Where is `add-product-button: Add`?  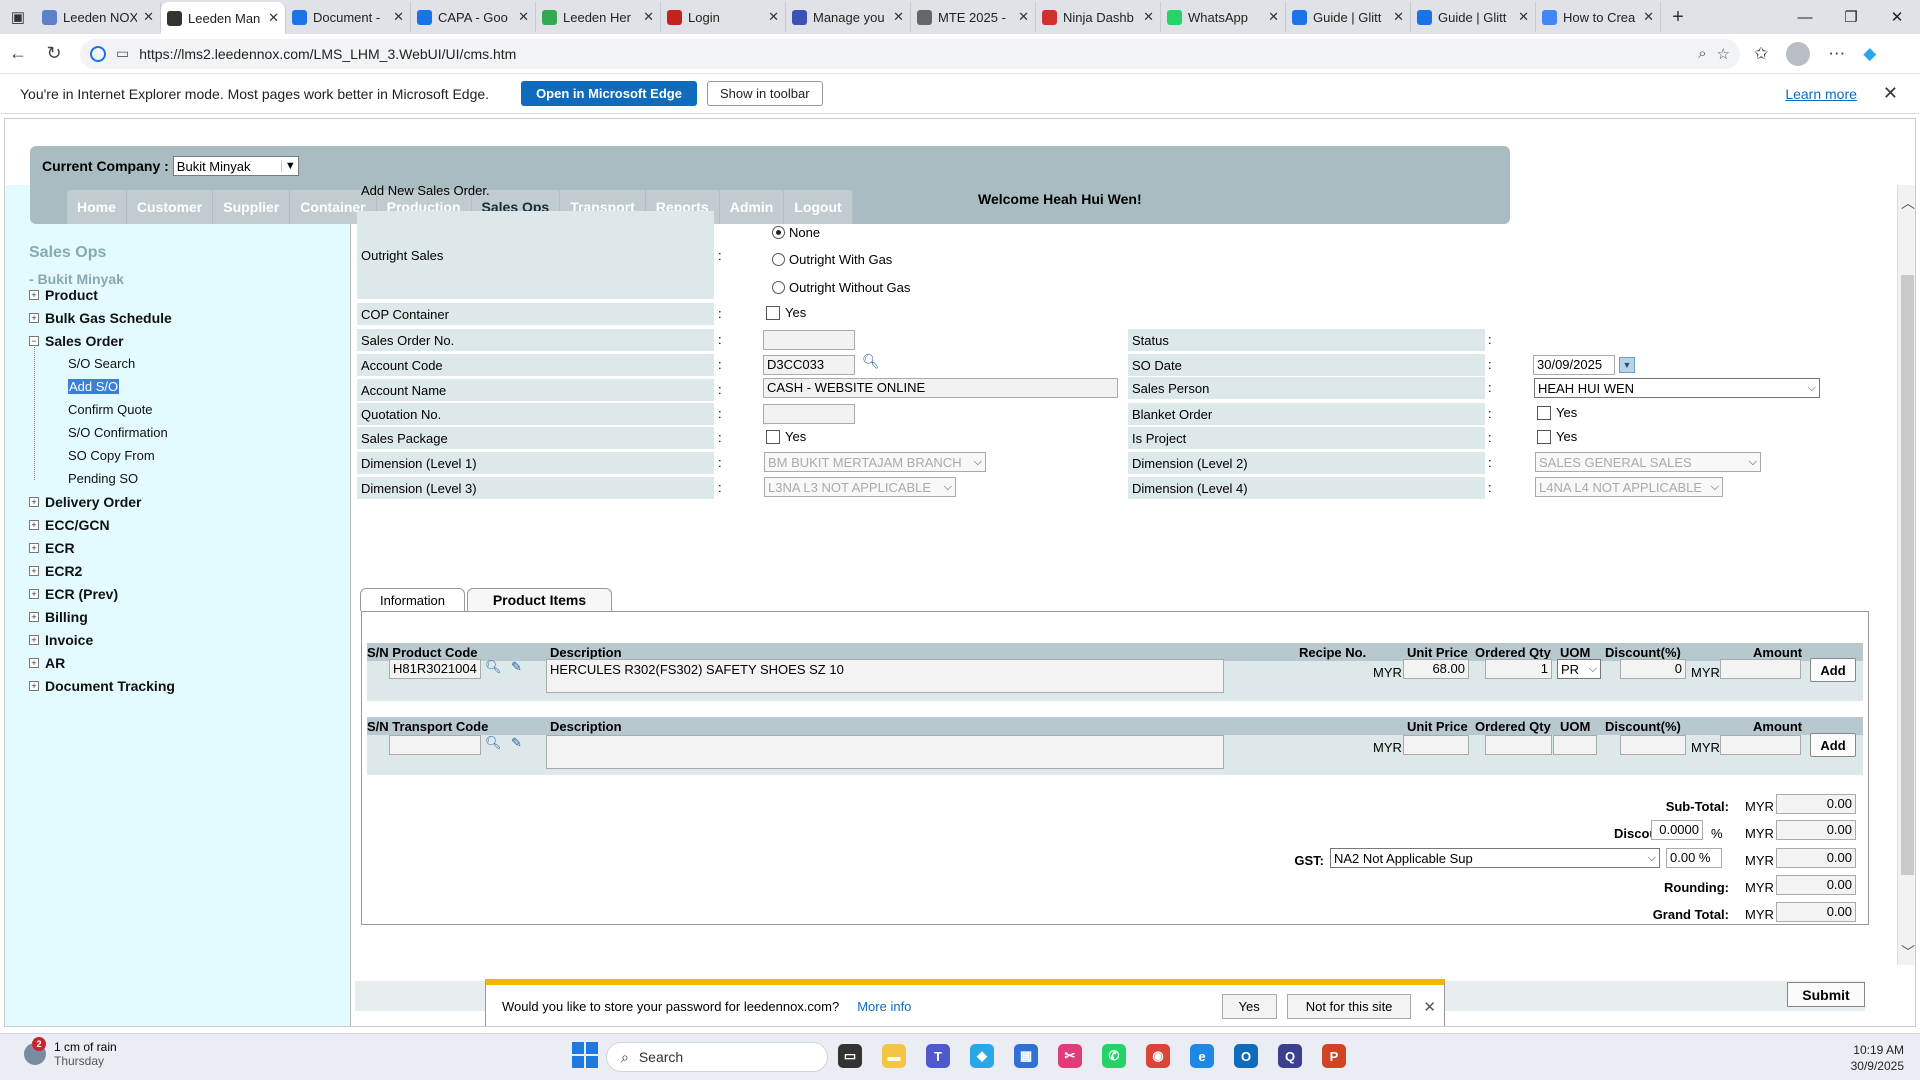
add-product-button: Add is located at coordinates (1833, 670).